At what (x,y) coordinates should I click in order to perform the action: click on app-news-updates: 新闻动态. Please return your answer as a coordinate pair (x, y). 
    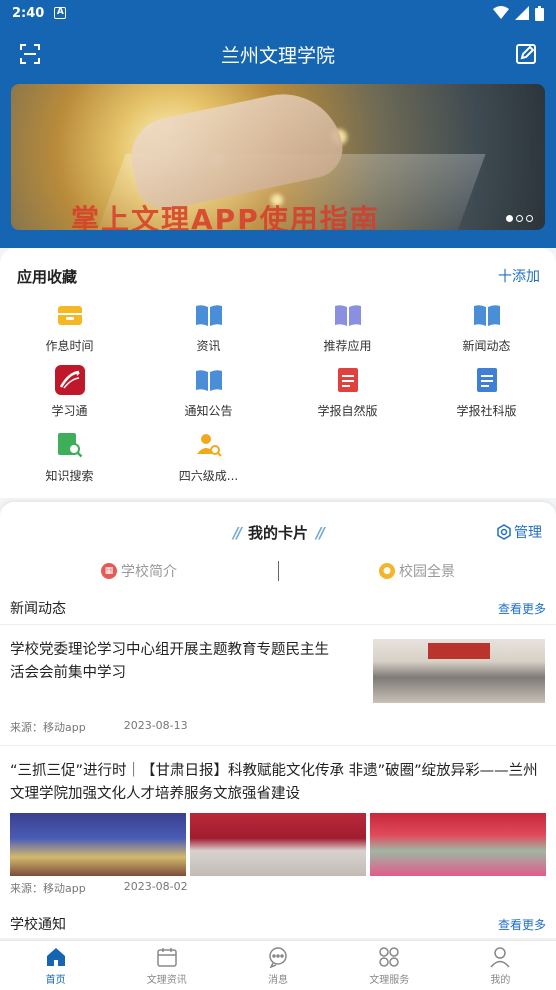
    Looking at the image, I should click on (486, 332).